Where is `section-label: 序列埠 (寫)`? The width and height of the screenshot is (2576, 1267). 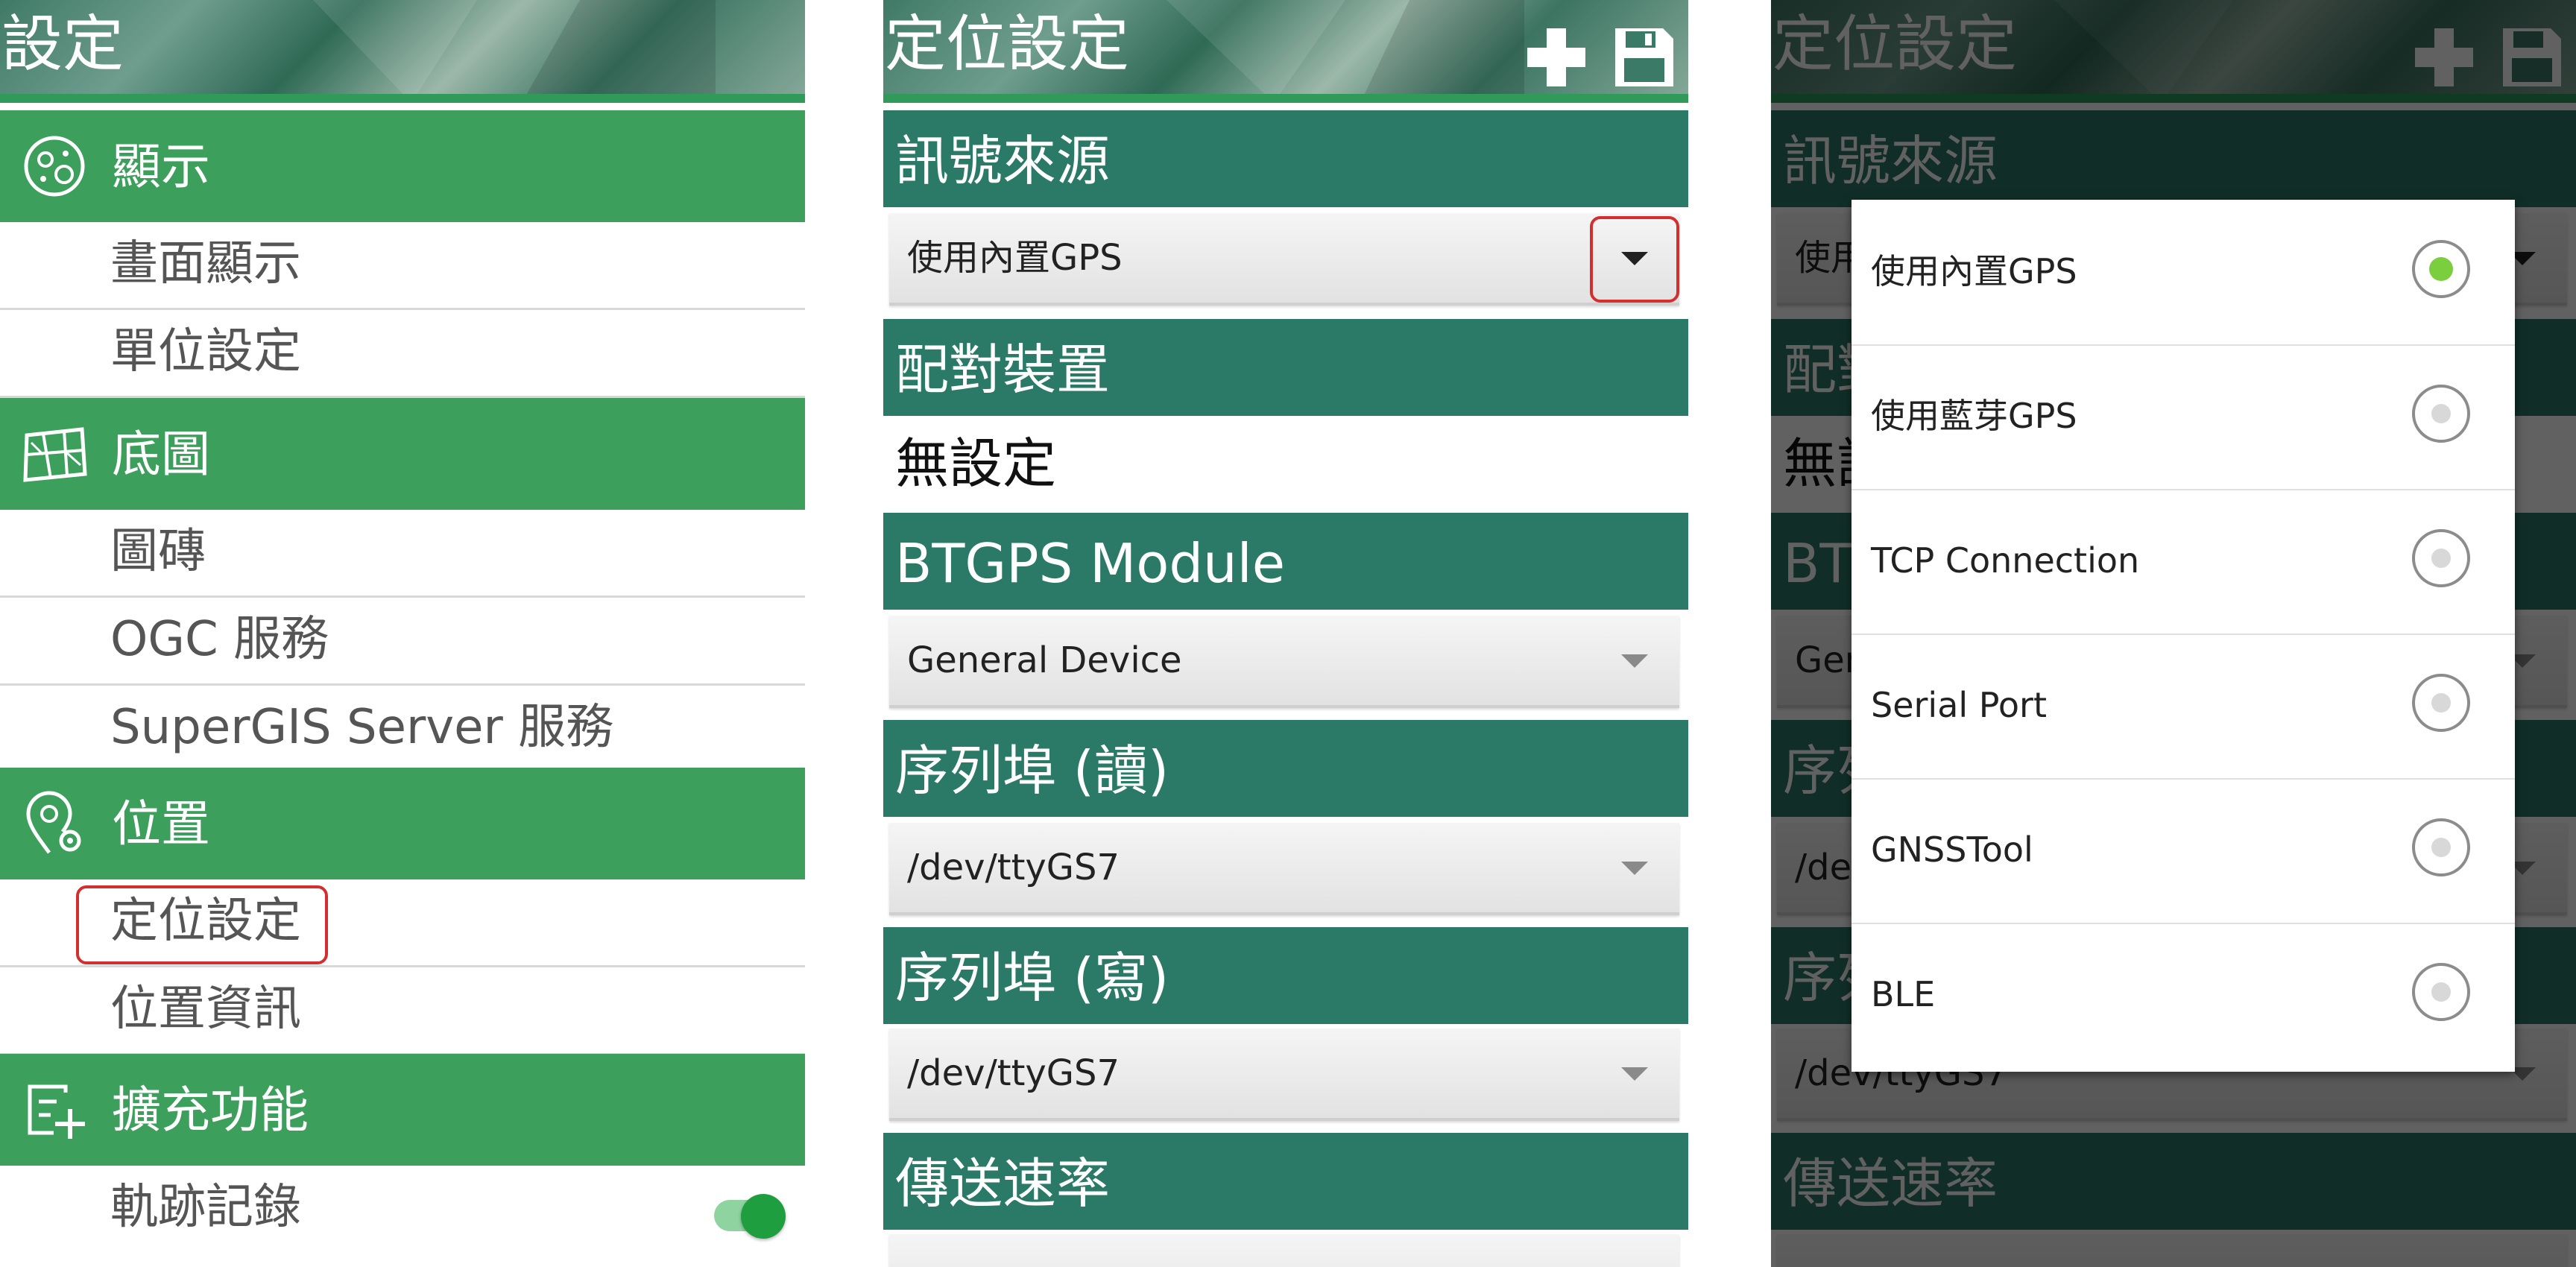
section-label: 序列埠 (寫) is located at coordinates (1032, 978).